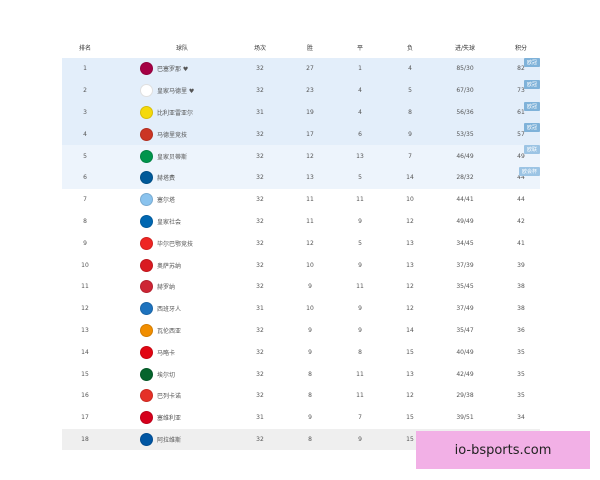 Image resolution: width=600 pixels, height=480 pixels. What do you see at coordinates (195, 134) in the screenshot?
I see `team-cell: 马德里竞技` at bounding box center [195, 134].